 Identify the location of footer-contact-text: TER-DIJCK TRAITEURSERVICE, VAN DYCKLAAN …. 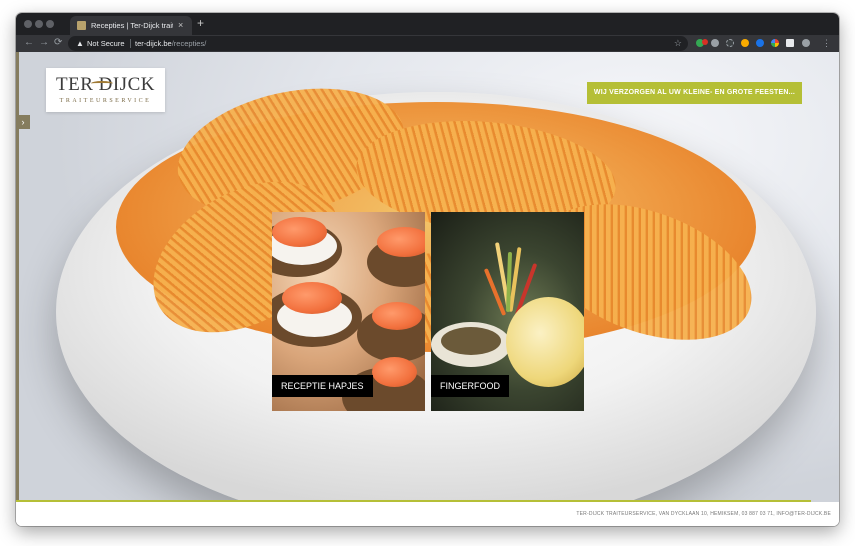
(703, 514).